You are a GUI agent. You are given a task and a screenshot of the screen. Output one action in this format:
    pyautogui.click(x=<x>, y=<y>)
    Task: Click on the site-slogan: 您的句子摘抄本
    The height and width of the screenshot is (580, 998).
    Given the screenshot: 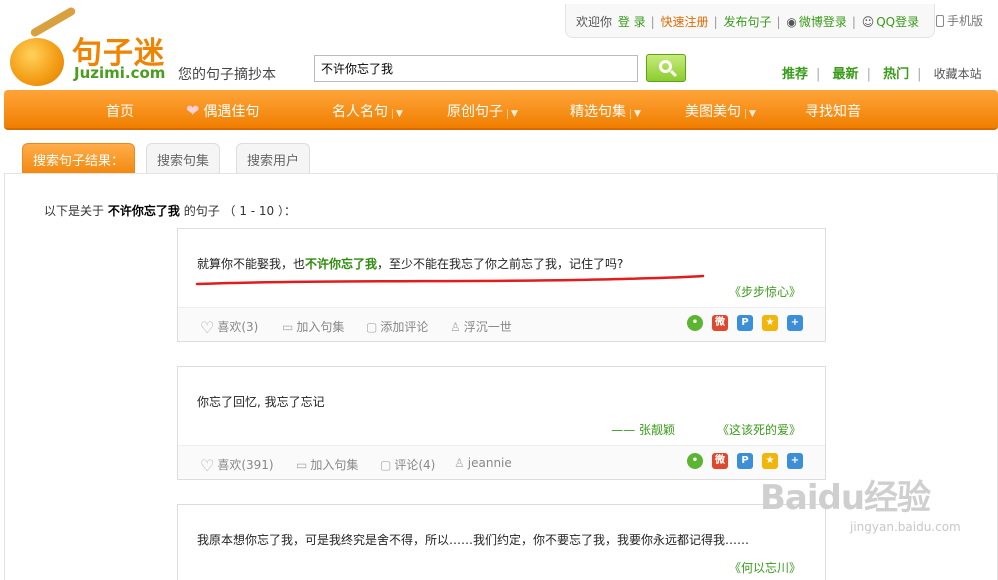 What is the action you would take?
    pyautogui.click(x=227, y=75)
    